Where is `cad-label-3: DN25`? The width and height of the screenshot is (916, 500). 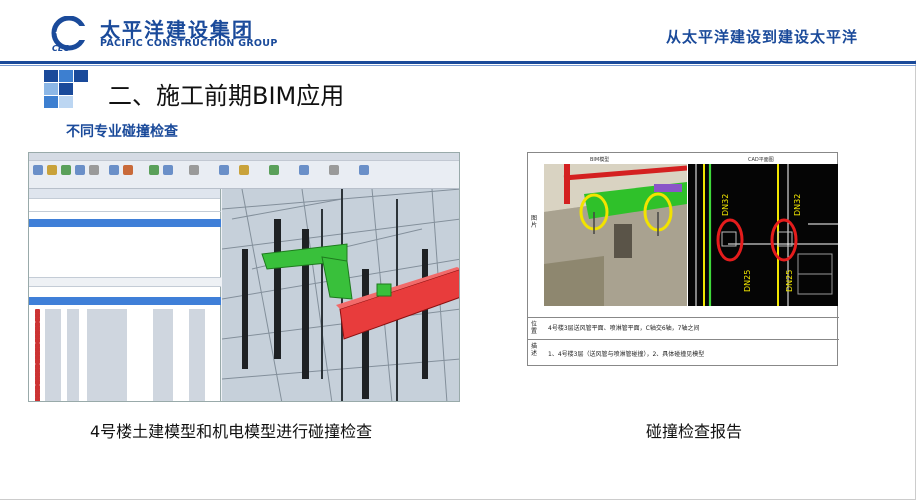
cad-label-3: DN25 is located at coordinates (789, 281).